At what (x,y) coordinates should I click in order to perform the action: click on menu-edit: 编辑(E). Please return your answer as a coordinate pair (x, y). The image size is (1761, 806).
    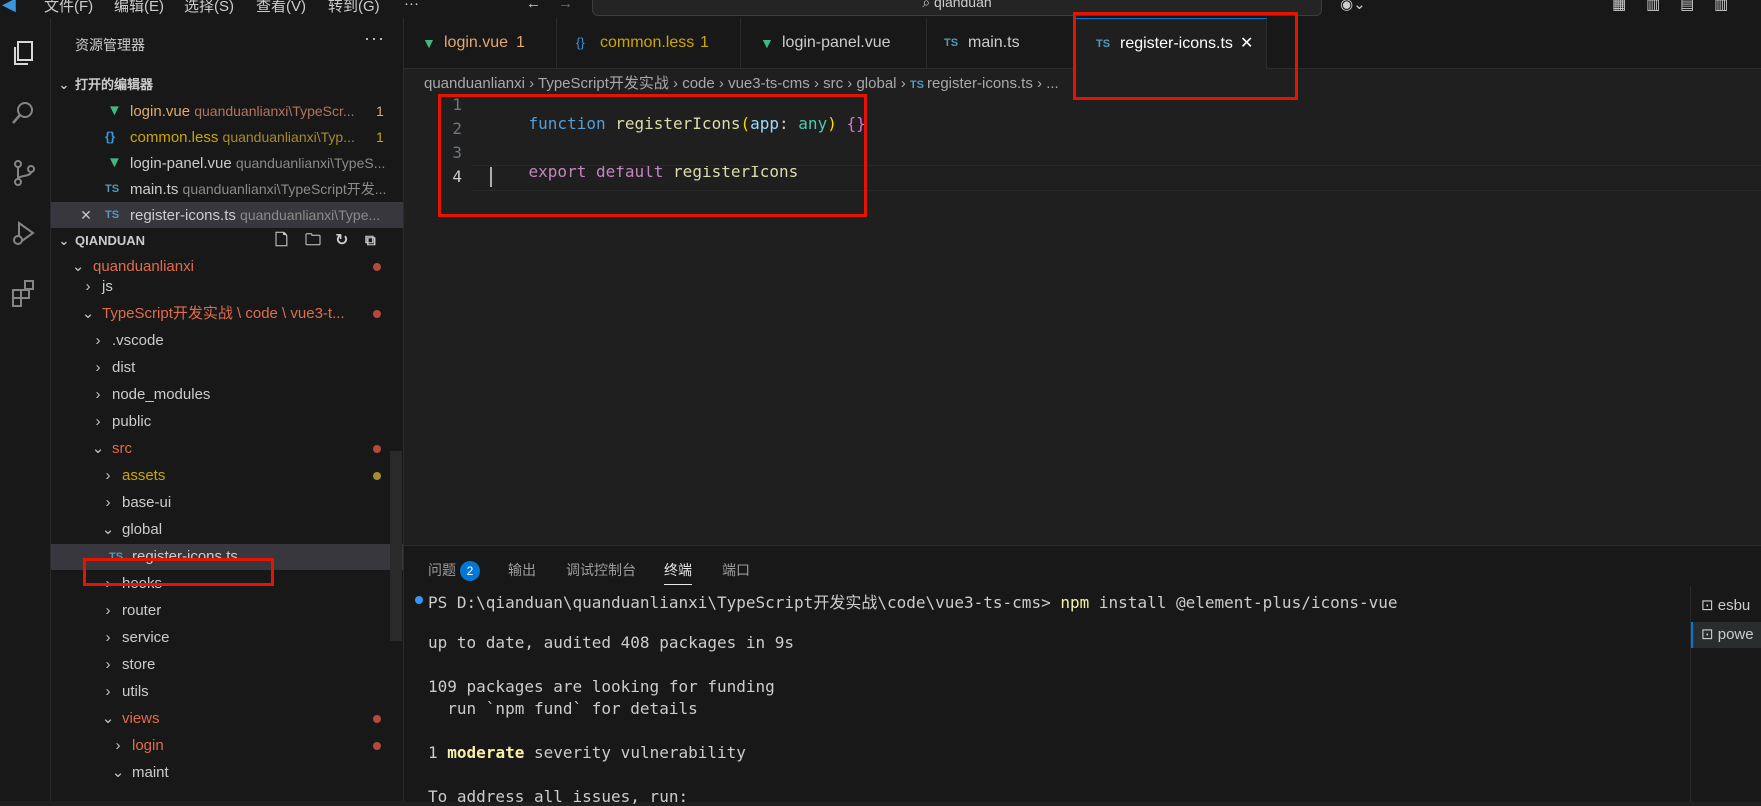
    Looking at the image, I should click on (139, 8).